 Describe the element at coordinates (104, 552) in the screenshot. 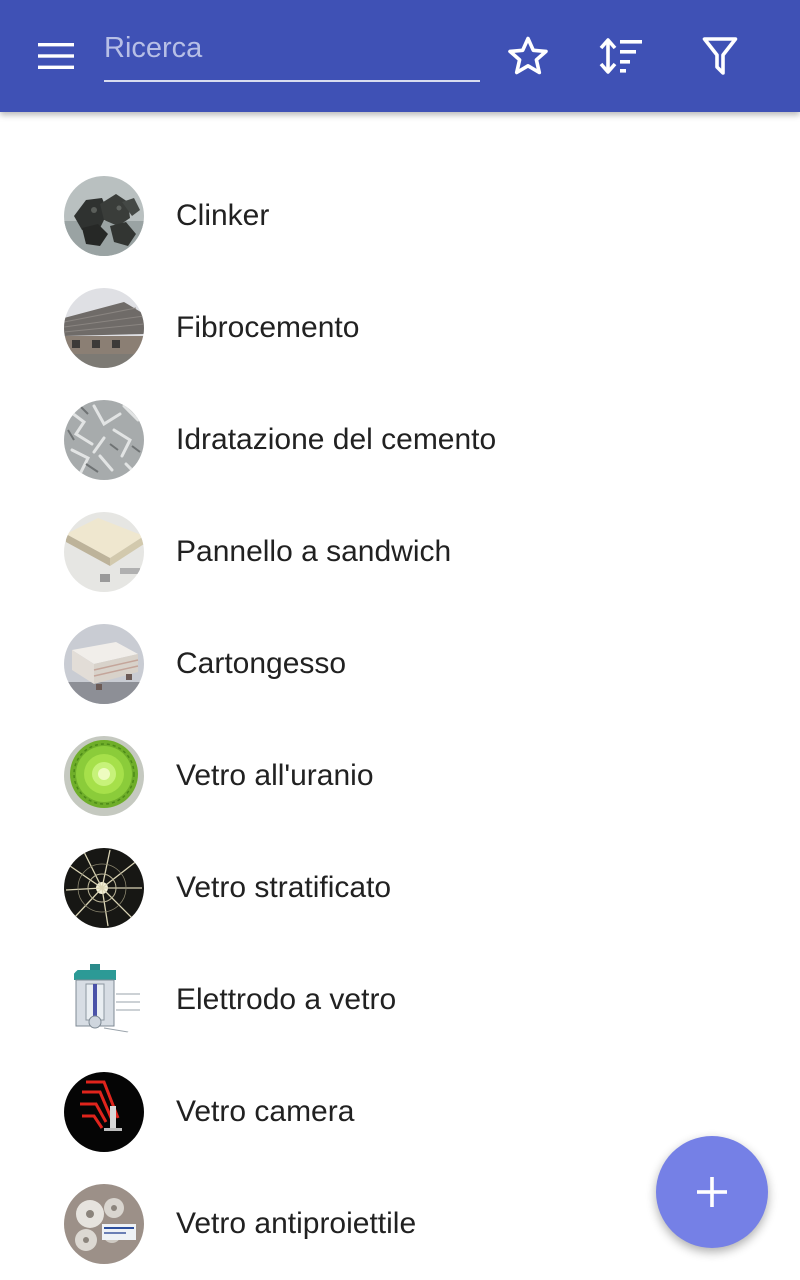

I see `thumbnail-sandwich-panel` at that location.